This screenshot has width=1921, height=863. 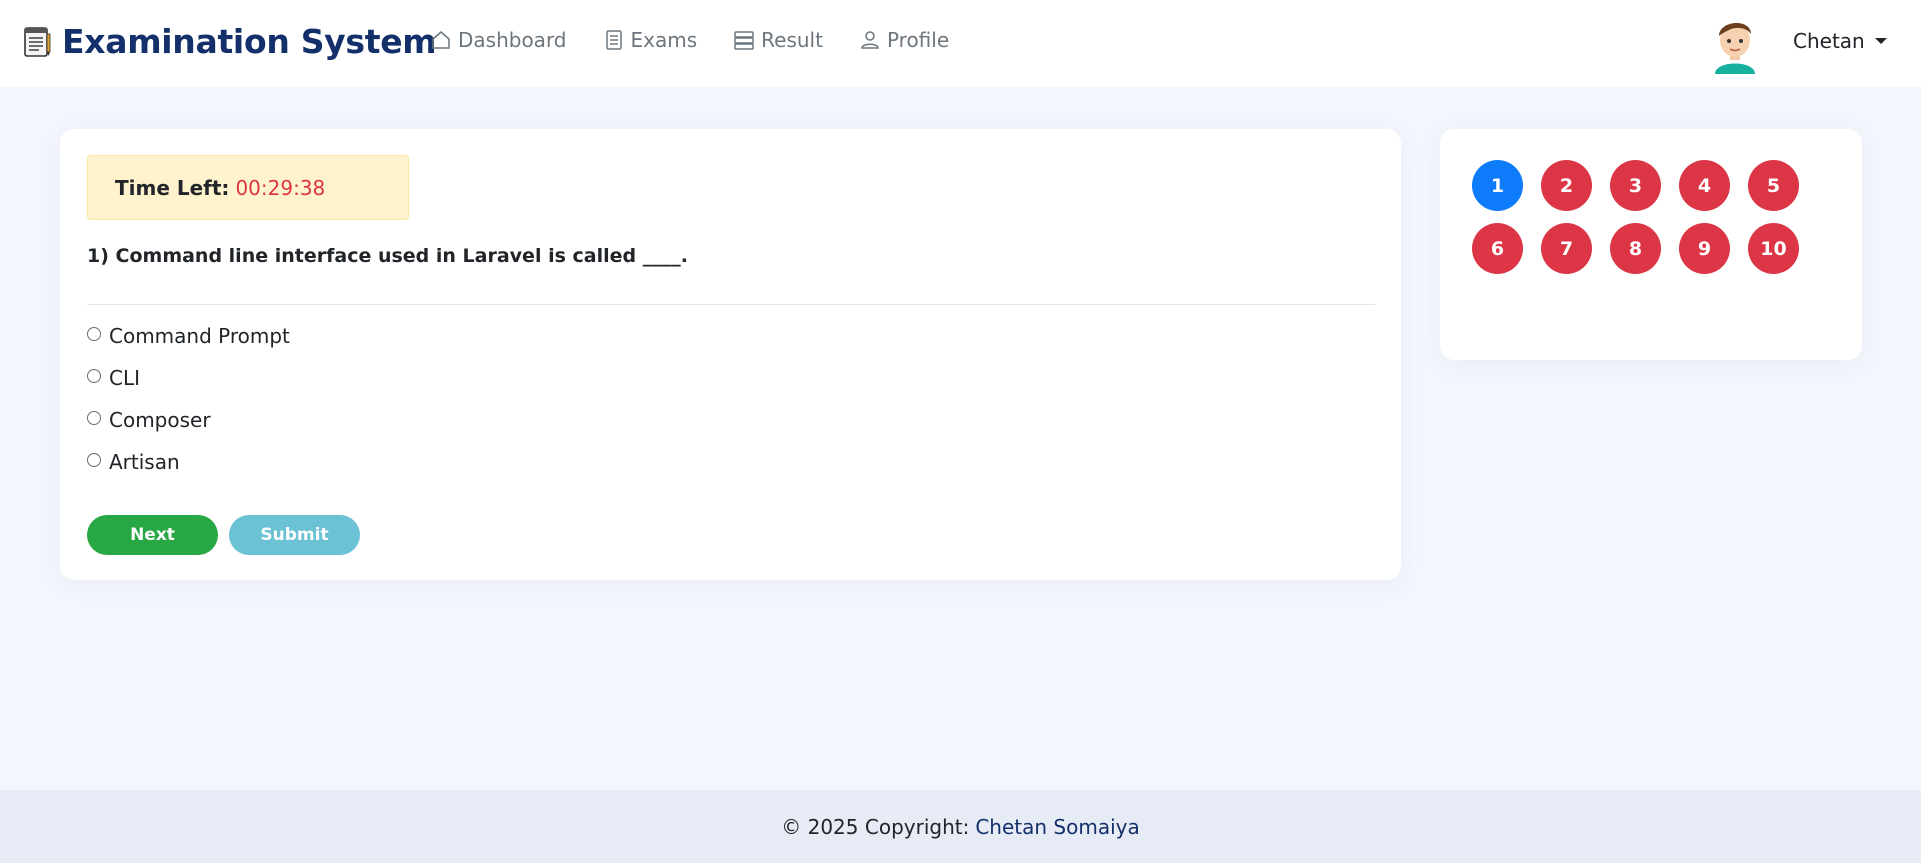 I want to click on question-navigator: 1 2 3 4 5 6 7 8 9 10, so click(x=1651, y=244).